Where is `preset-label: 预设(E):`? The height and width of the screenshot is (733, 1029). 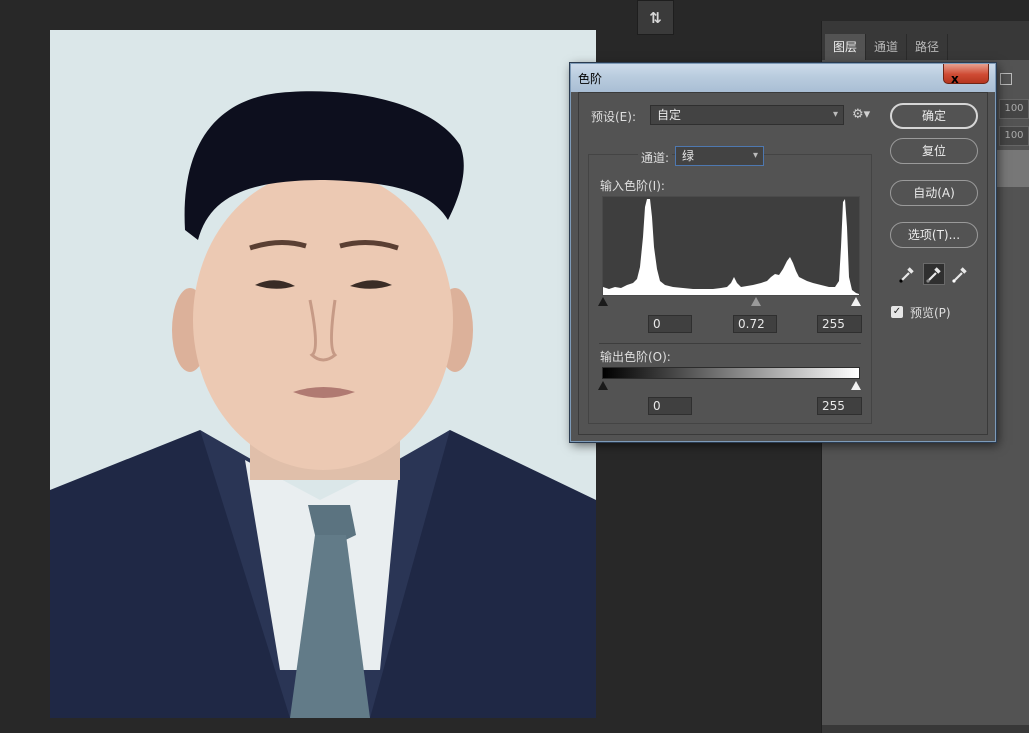
preset-label: 预设(E): is located at coordinates (613, 117).